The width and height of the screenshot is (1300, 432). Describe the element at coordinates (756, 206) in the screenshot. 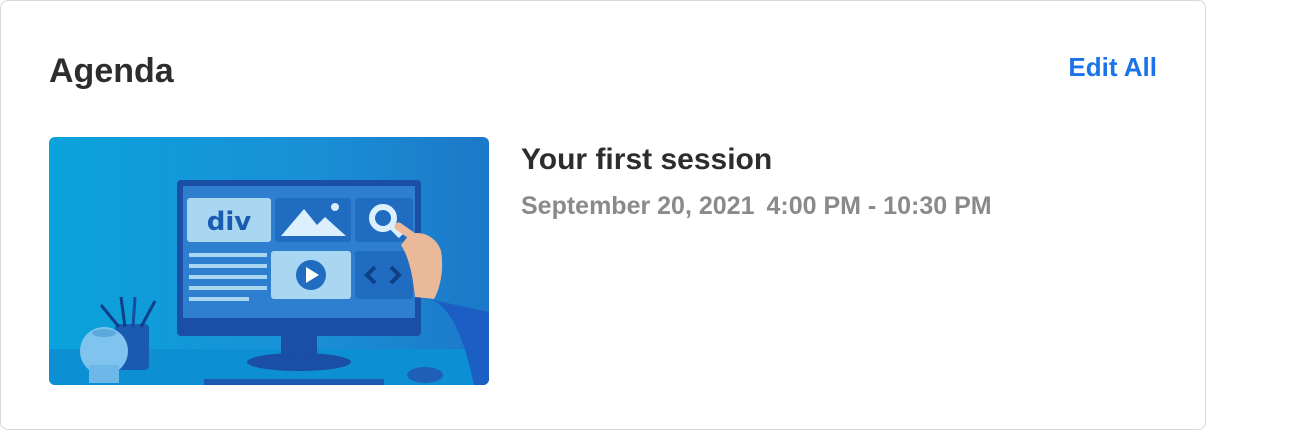

I see `session-datetime: September 20, 2021 4:00 PM - 10:30 PM` at that location.